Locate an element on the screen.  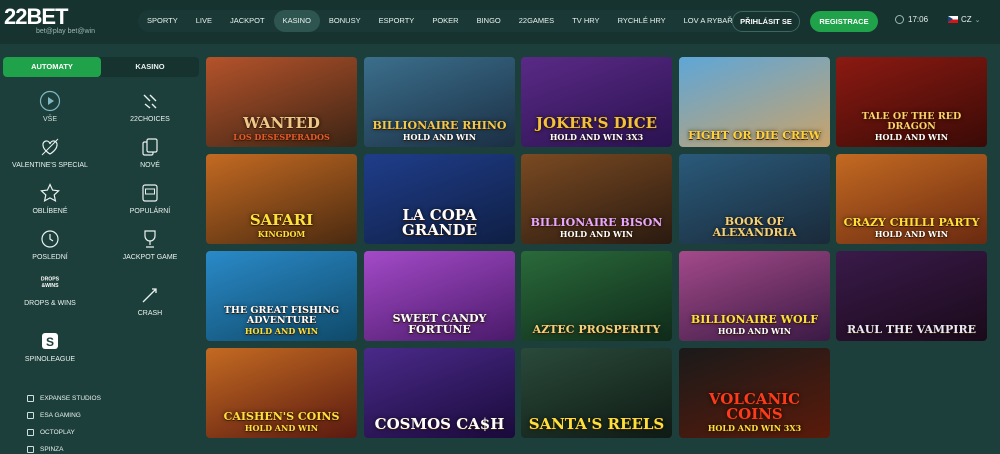
tab-kasino: KASINO is located at coordinates (150, 67).